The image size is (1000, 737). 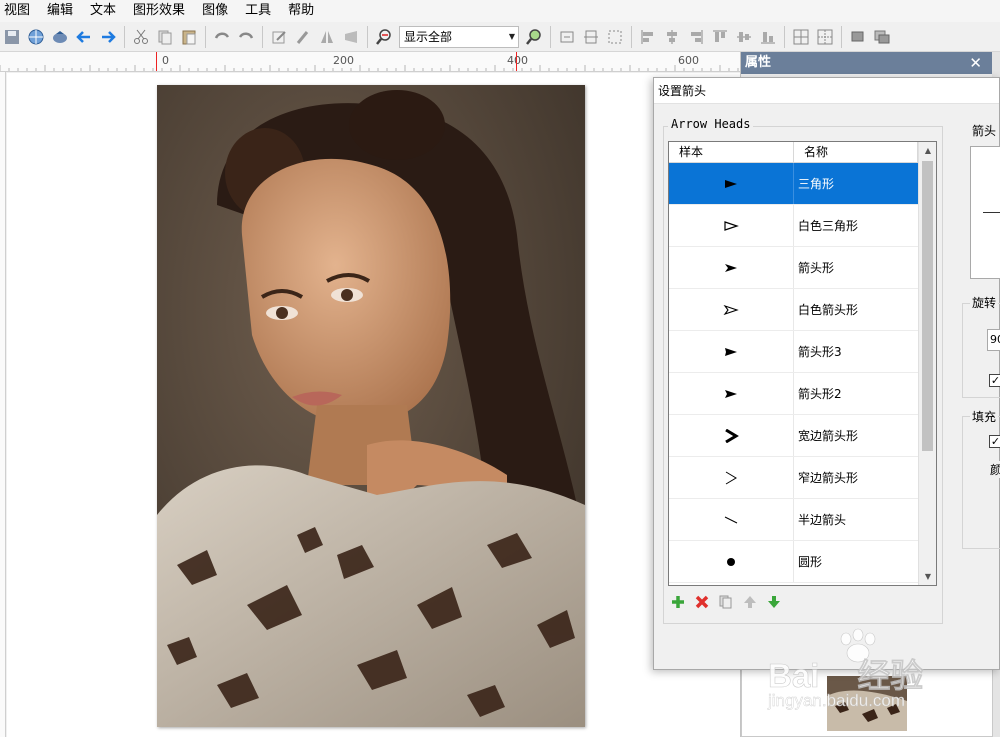 What do you see at coordinates (369, 68) in the screenshot?
I see `ruler-ticks` at bounding box center [369, 68].